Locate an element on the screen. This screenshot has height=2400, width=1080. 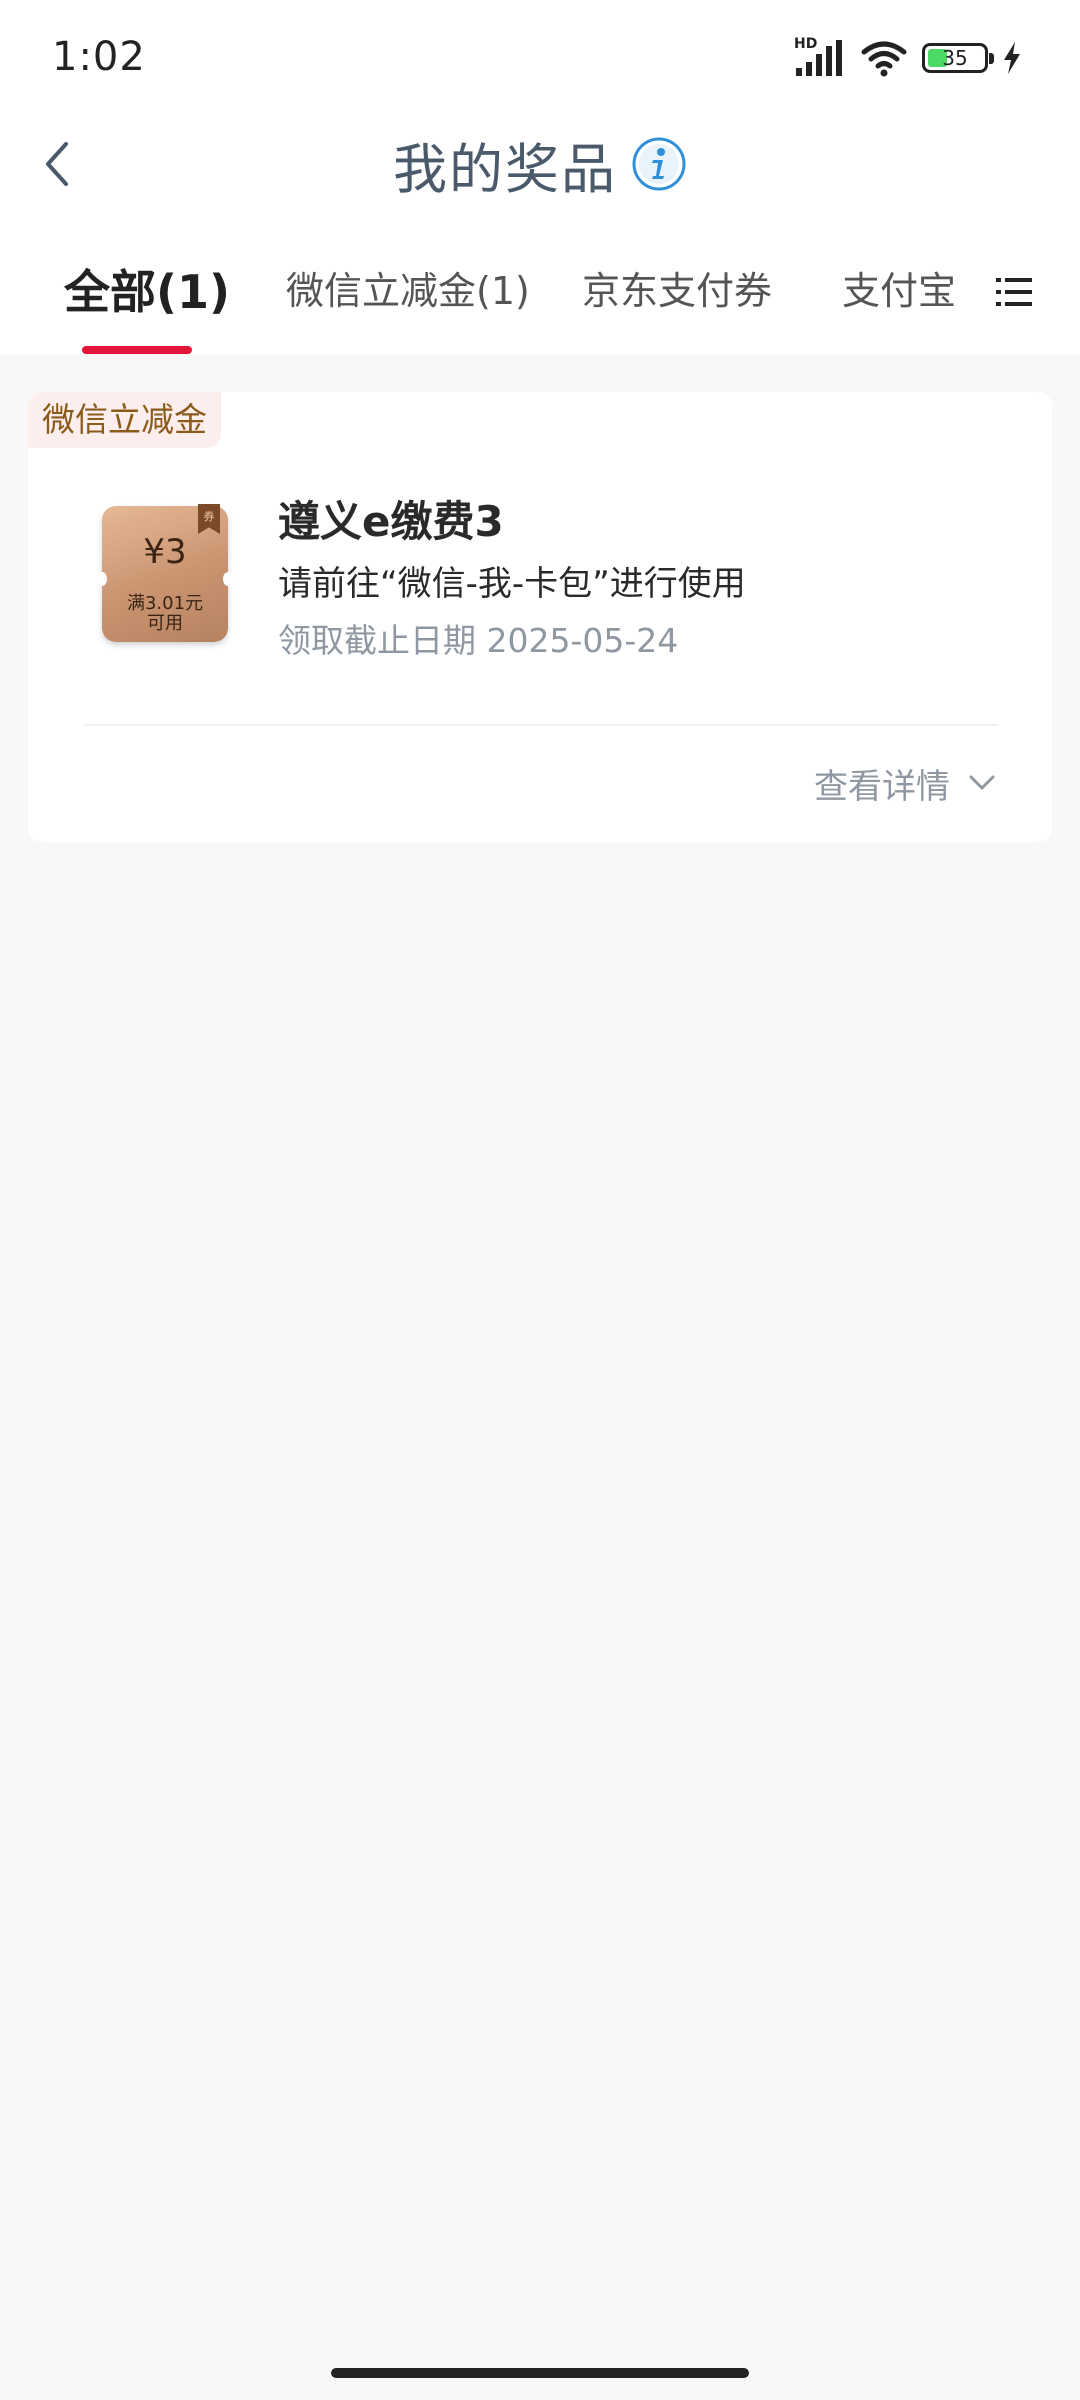
tab-alipay: 支付宝 is located at coordinates (899, 287).